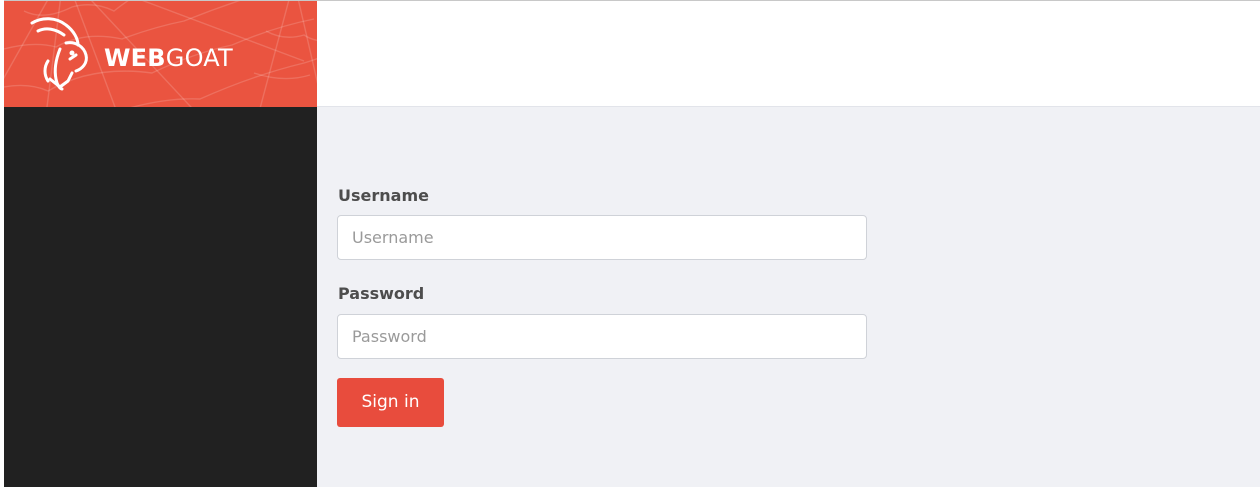  I want to click on brand-name-light: GOAT, so click(199, 58).